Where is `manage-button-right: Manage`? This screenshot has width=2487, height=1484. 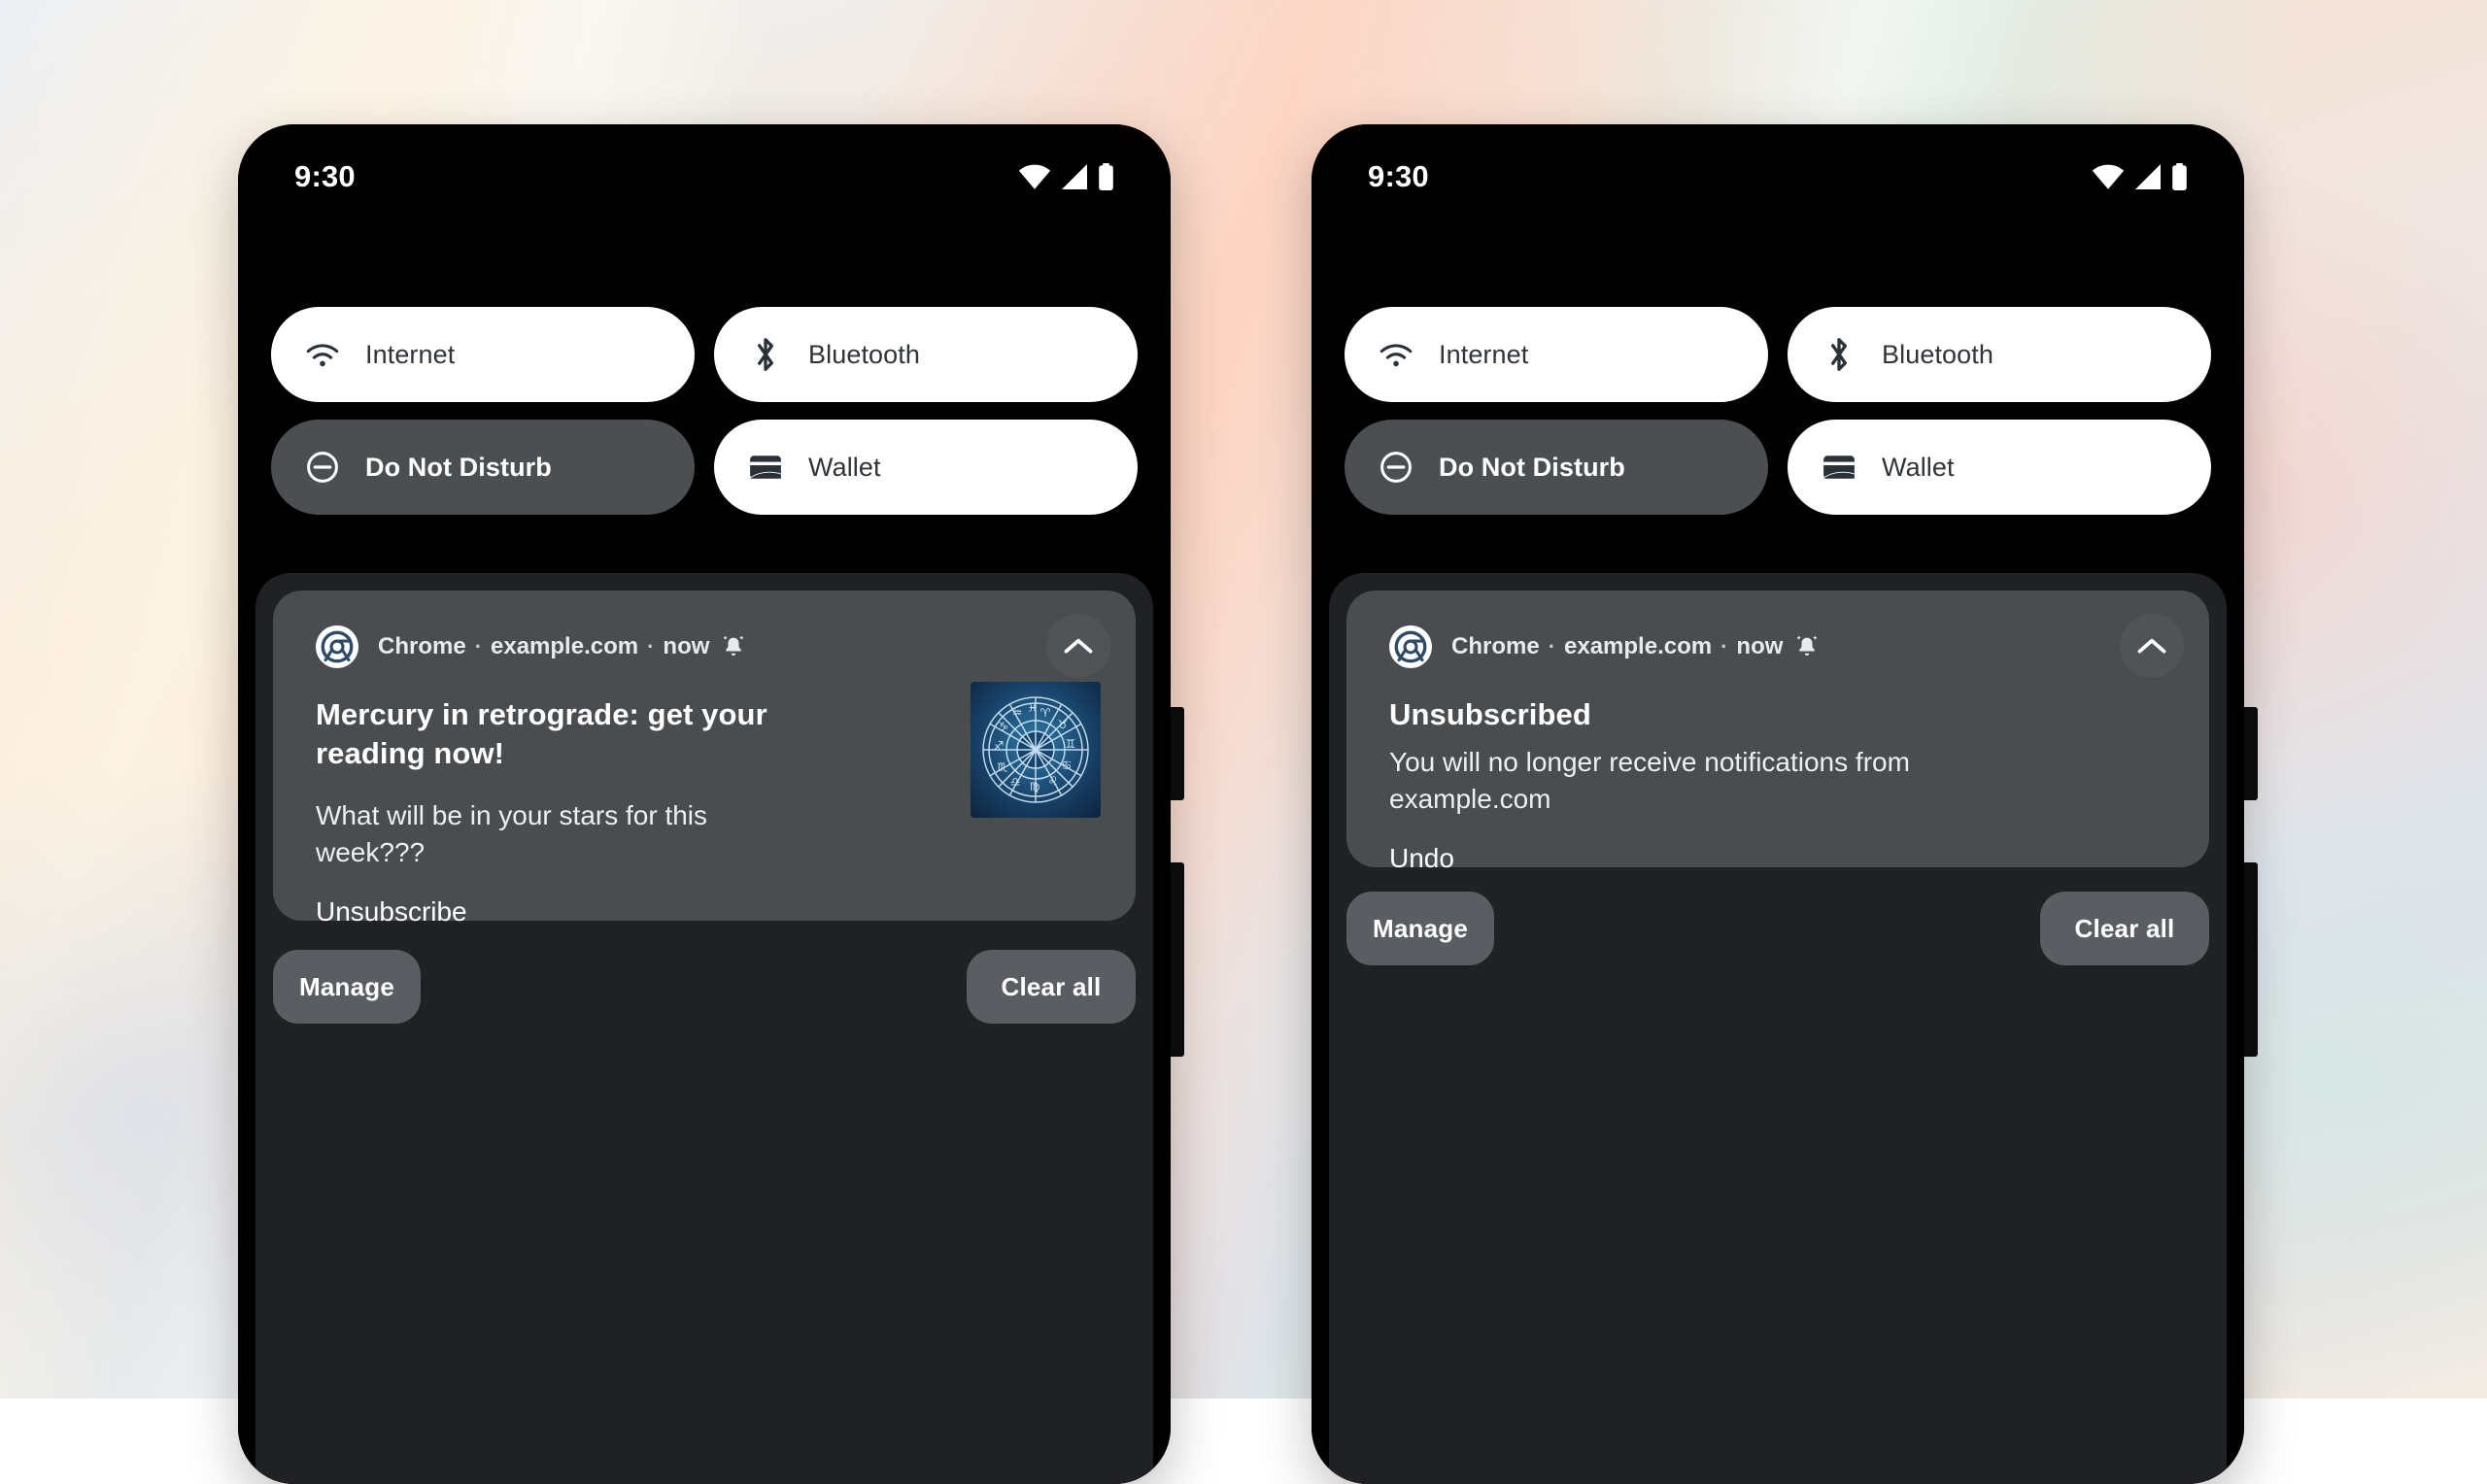 manage-button-right: Manage is located at coordinates (1420, 928).